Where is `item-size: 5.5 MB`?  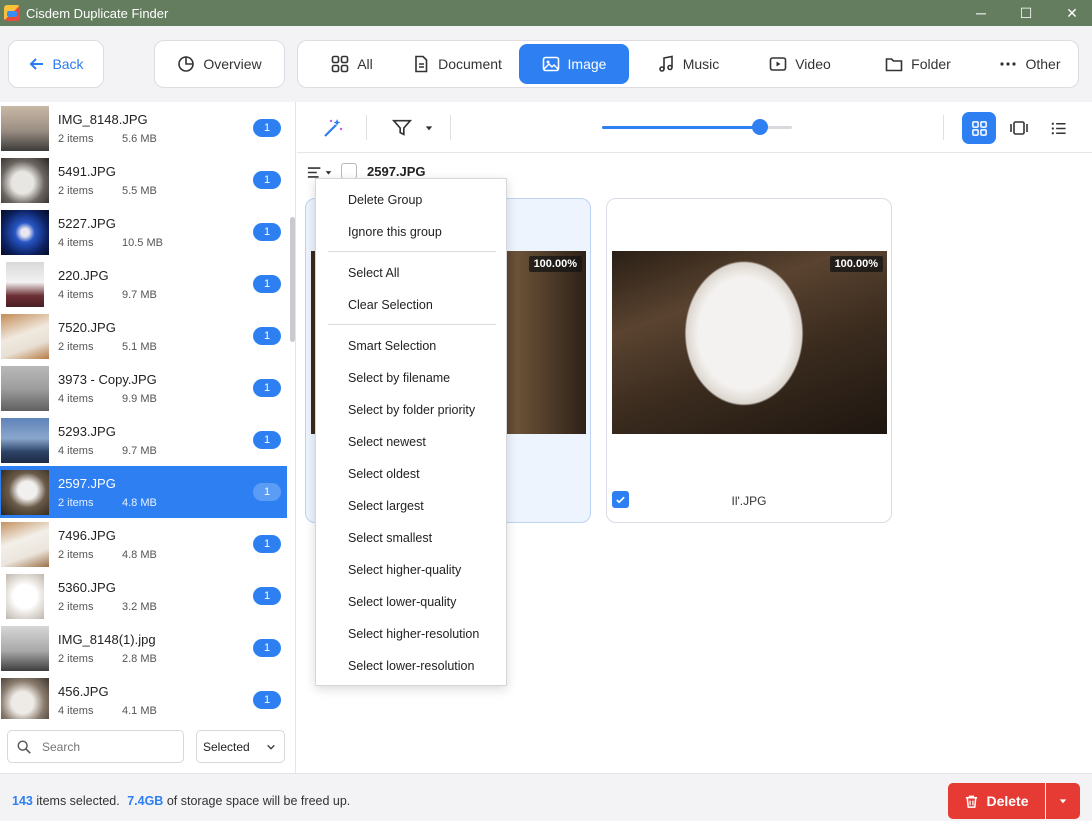
item-size: 5.5 MB is located at coordinates (139, 191).